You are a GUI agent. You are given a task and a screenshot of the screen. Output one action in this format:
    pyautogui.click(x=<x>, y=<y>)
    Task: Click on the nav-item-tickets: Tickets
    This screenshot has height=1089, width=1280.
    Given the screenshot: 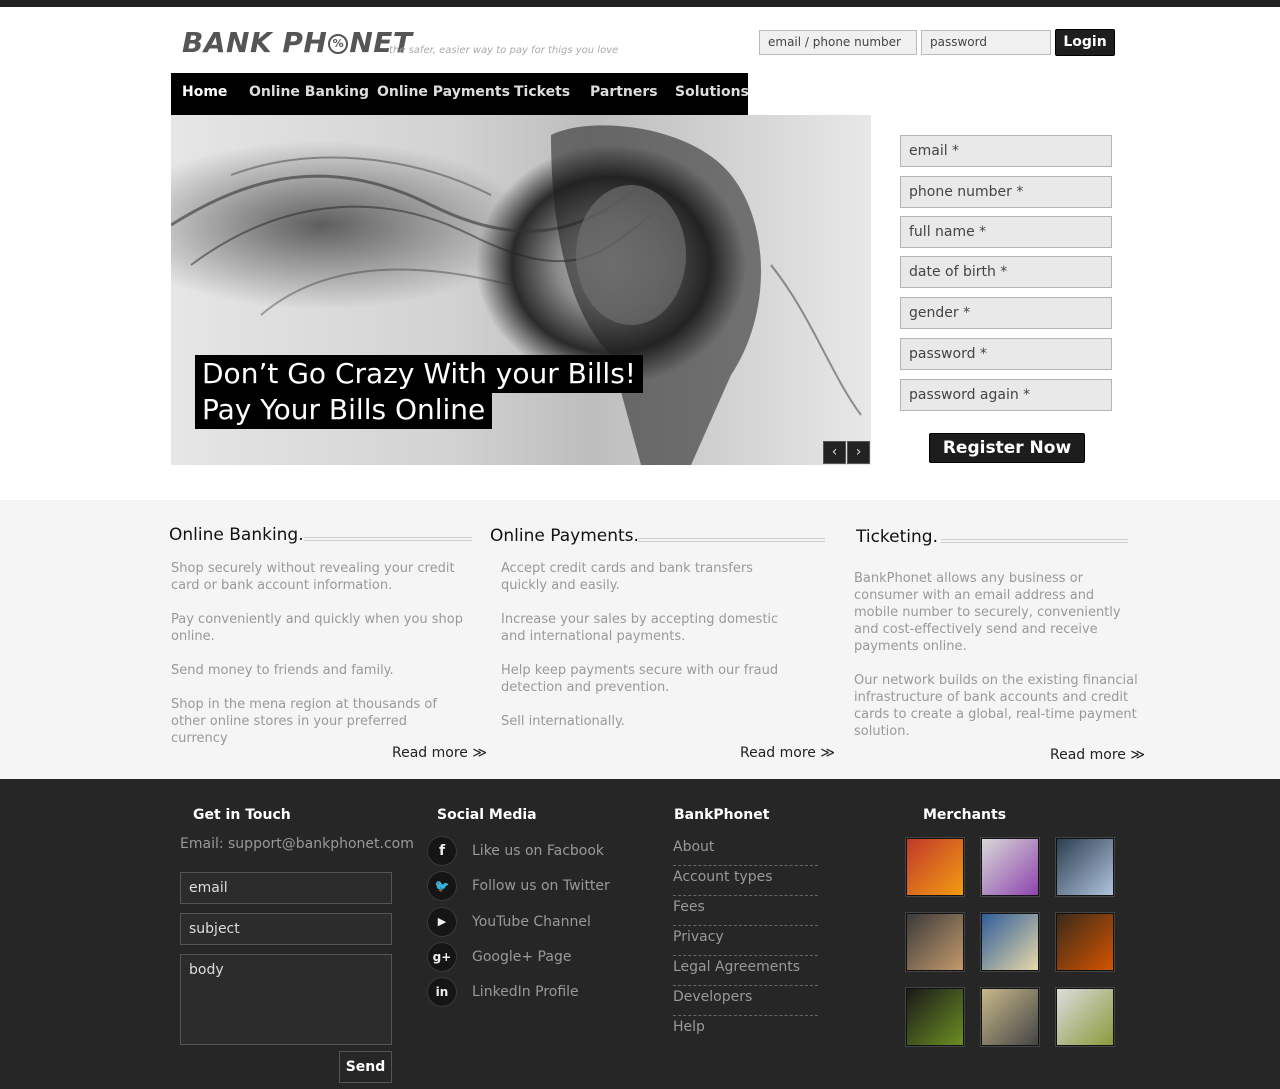 What is the action you would take?
    pyautogui.click(x=542, y=92)
    